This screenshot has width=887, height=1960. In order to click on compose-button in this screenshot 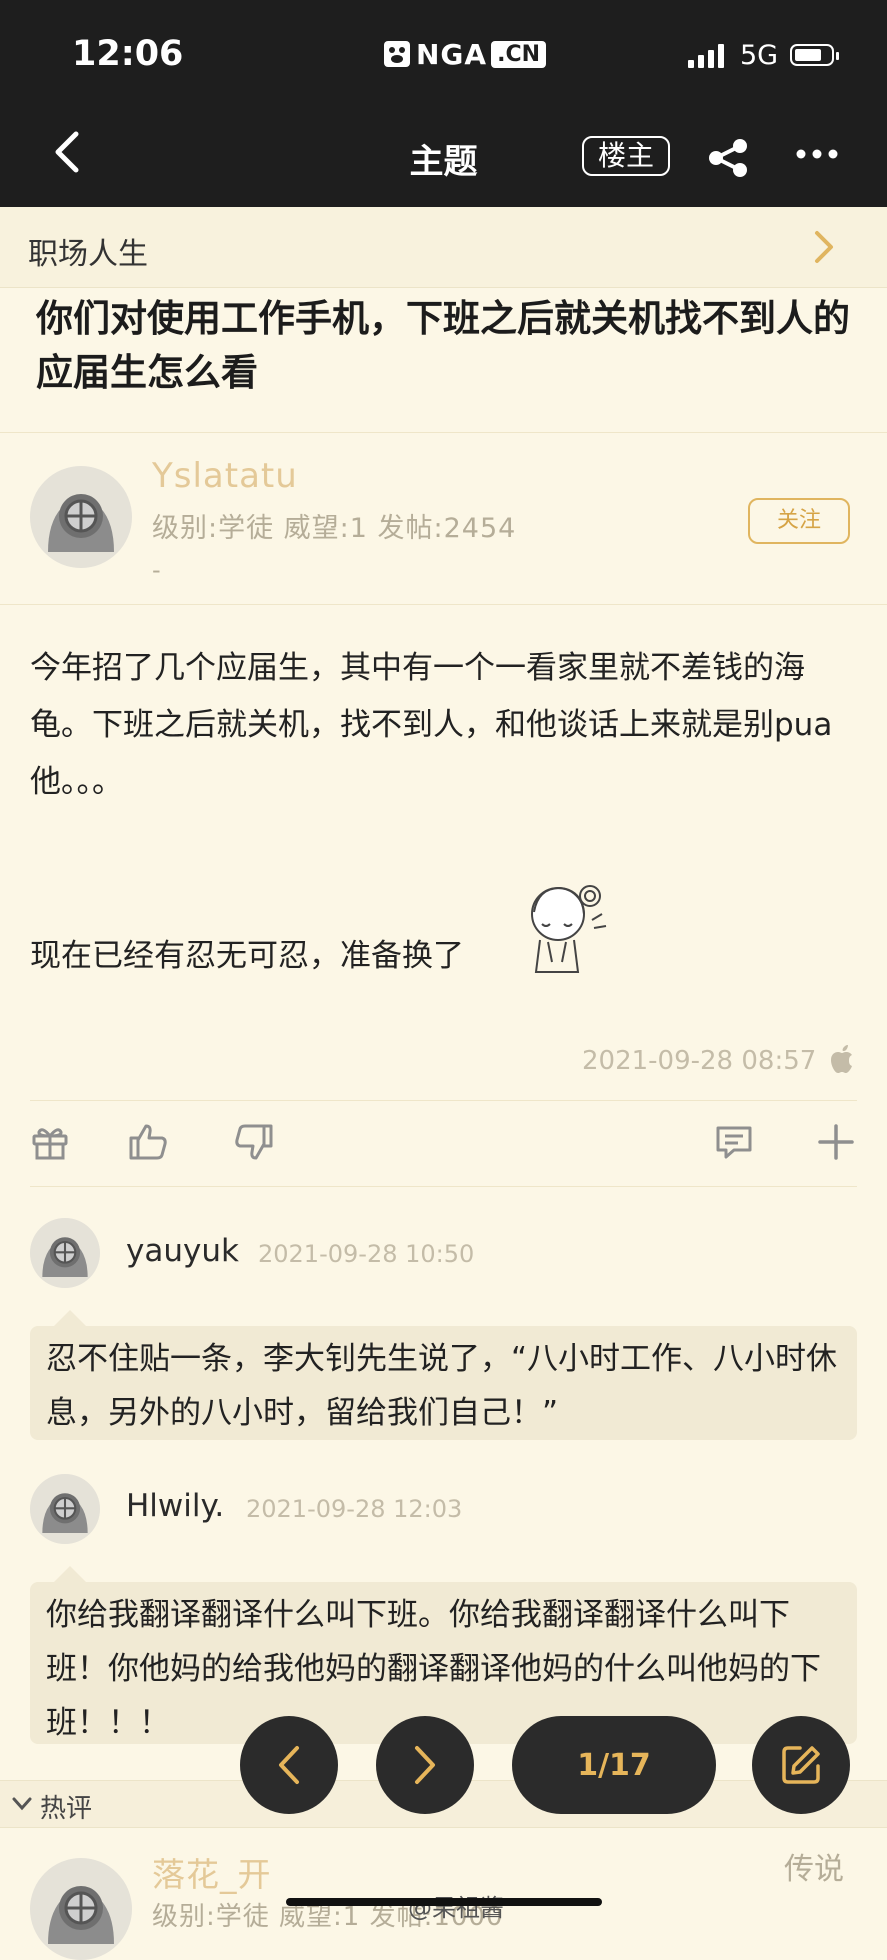, I will do `click(801, 1765)`.